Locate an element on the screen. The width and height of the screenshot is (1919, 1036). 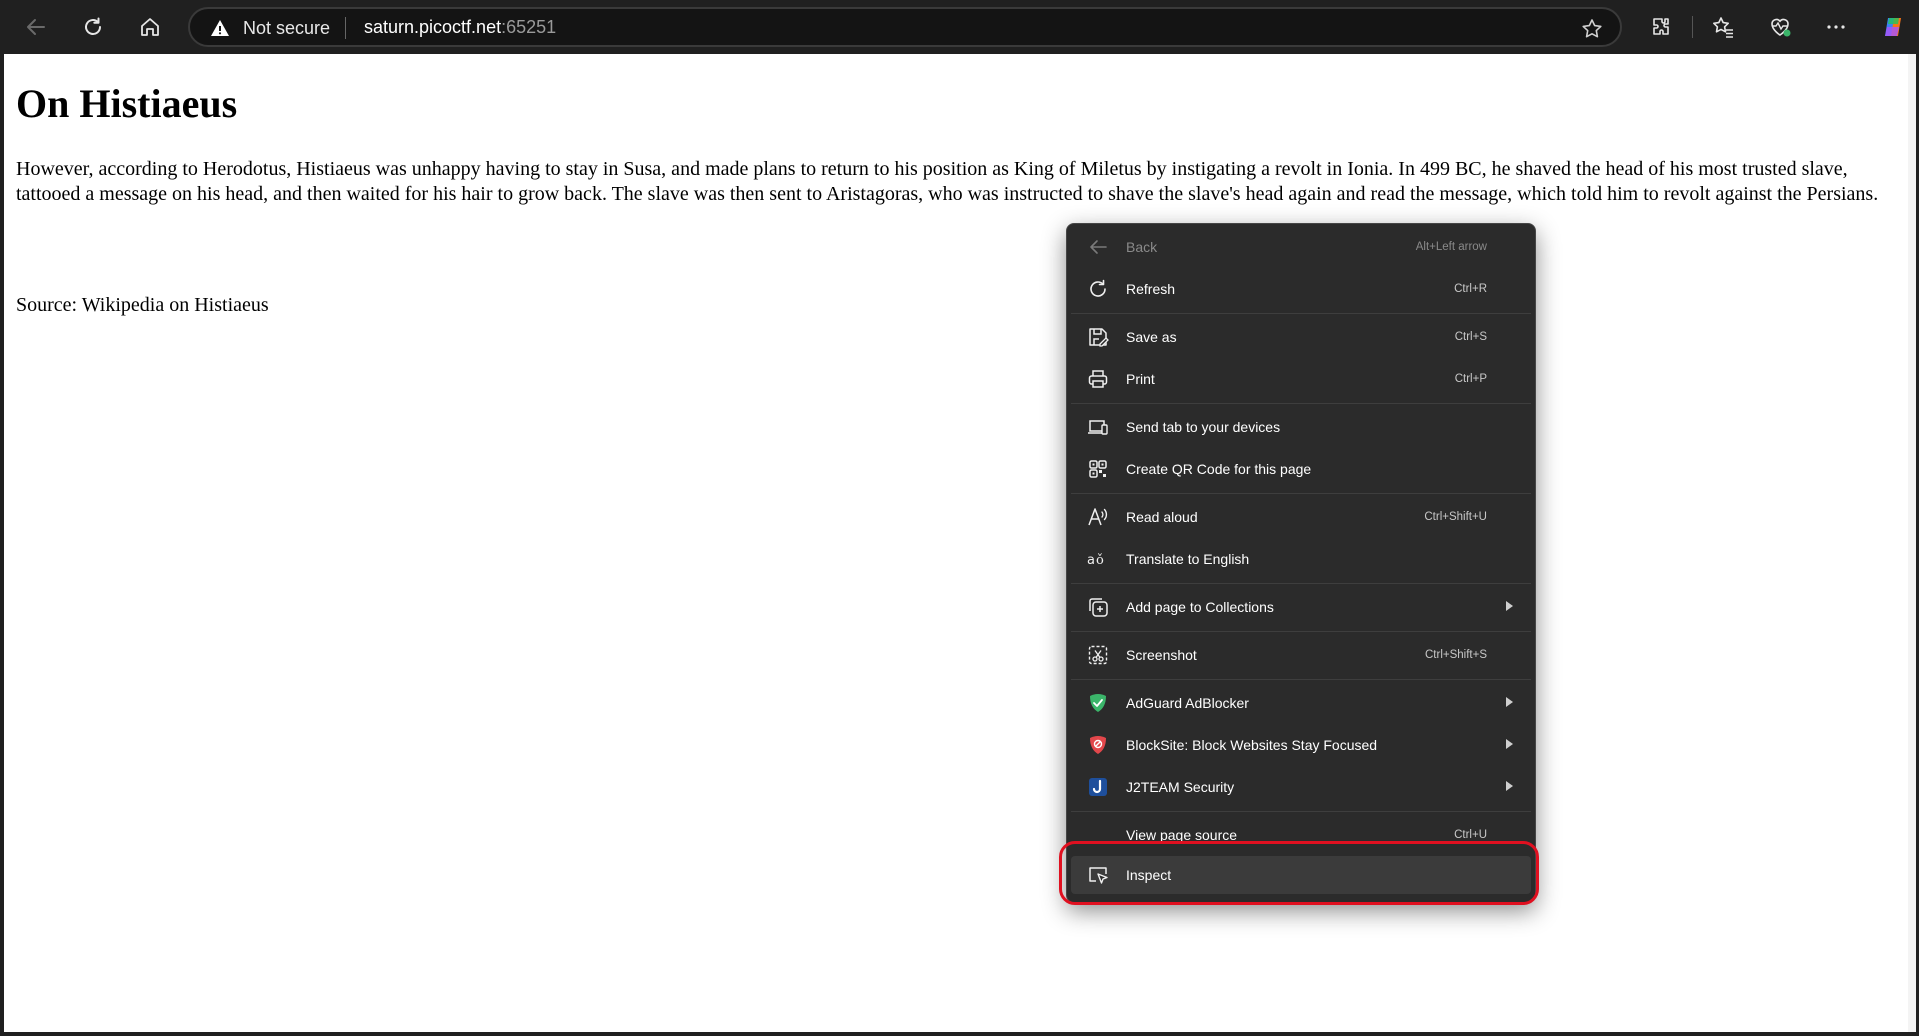
menu-shortcut: Ctrl+R is located at coordinates (1470, 289).